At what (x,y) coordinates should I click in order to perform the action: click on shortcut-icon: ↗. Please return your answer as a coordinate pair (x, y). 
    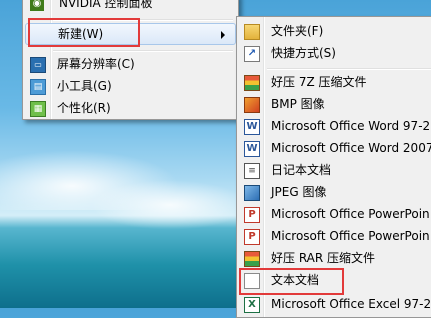
    Looking at the image, I should click on (252, 54).